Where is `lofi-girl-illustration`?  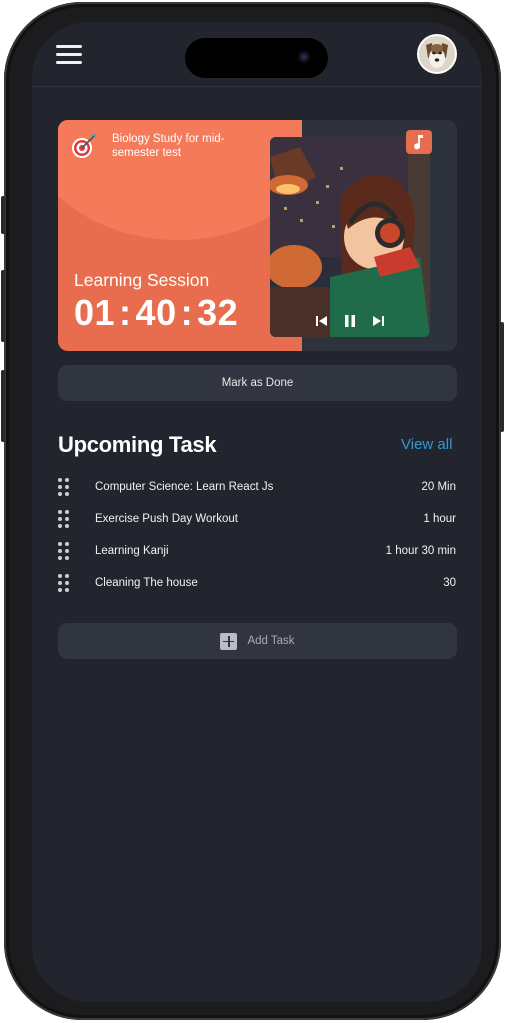 lofi-girl-illustration is located at coordinates (350, 237).